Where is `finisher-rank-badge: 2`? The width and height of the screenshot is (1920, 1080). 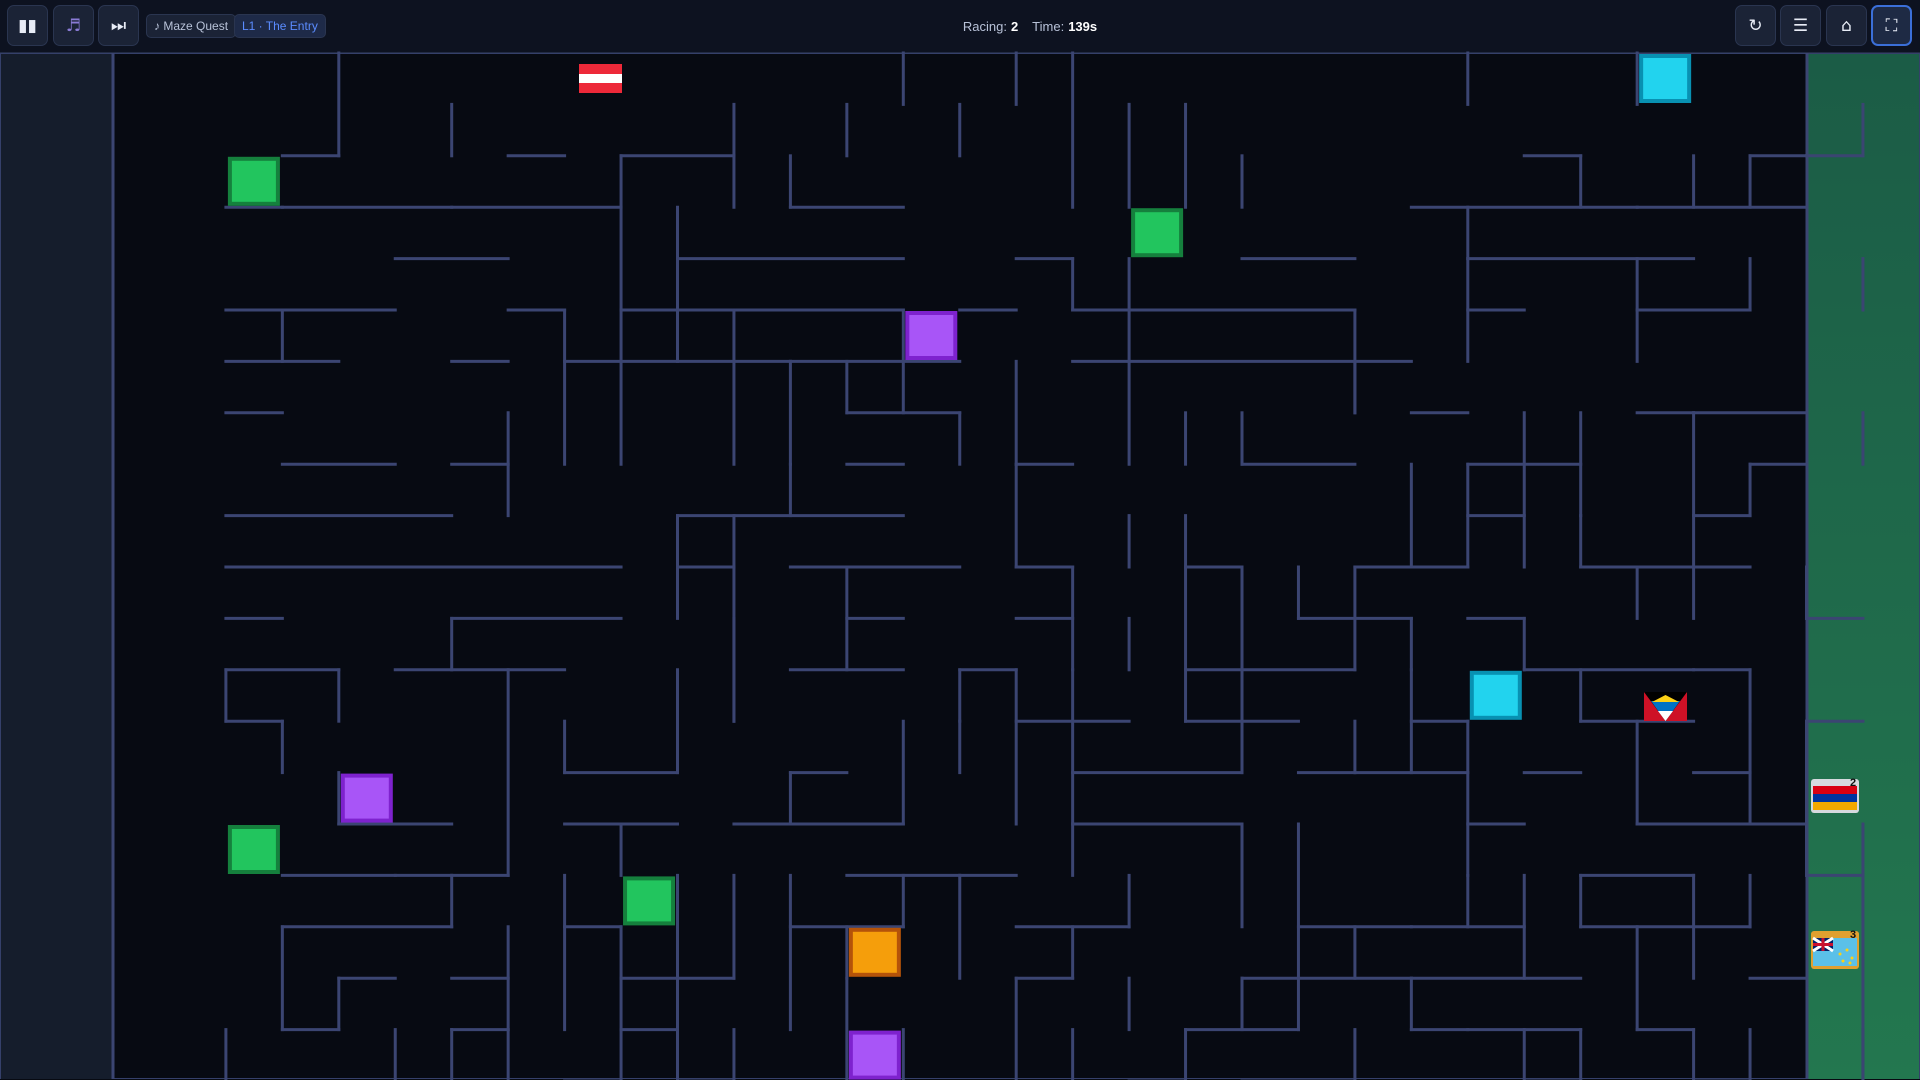 finisher-rank-badge: 2 is located at coordinates (1853, 783).